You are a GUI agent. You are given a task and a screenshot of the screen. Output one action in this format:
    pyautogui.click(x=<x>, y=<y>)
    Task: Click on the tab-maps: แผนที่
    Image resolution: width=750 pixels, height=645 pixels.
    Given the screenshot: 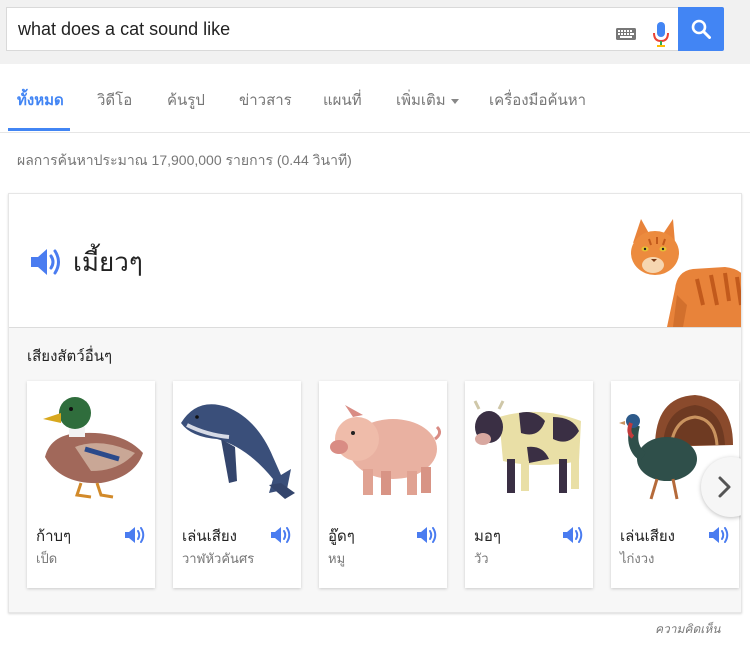 What is the action you would take?
    pyautogui.click(x=342, y=100)
    